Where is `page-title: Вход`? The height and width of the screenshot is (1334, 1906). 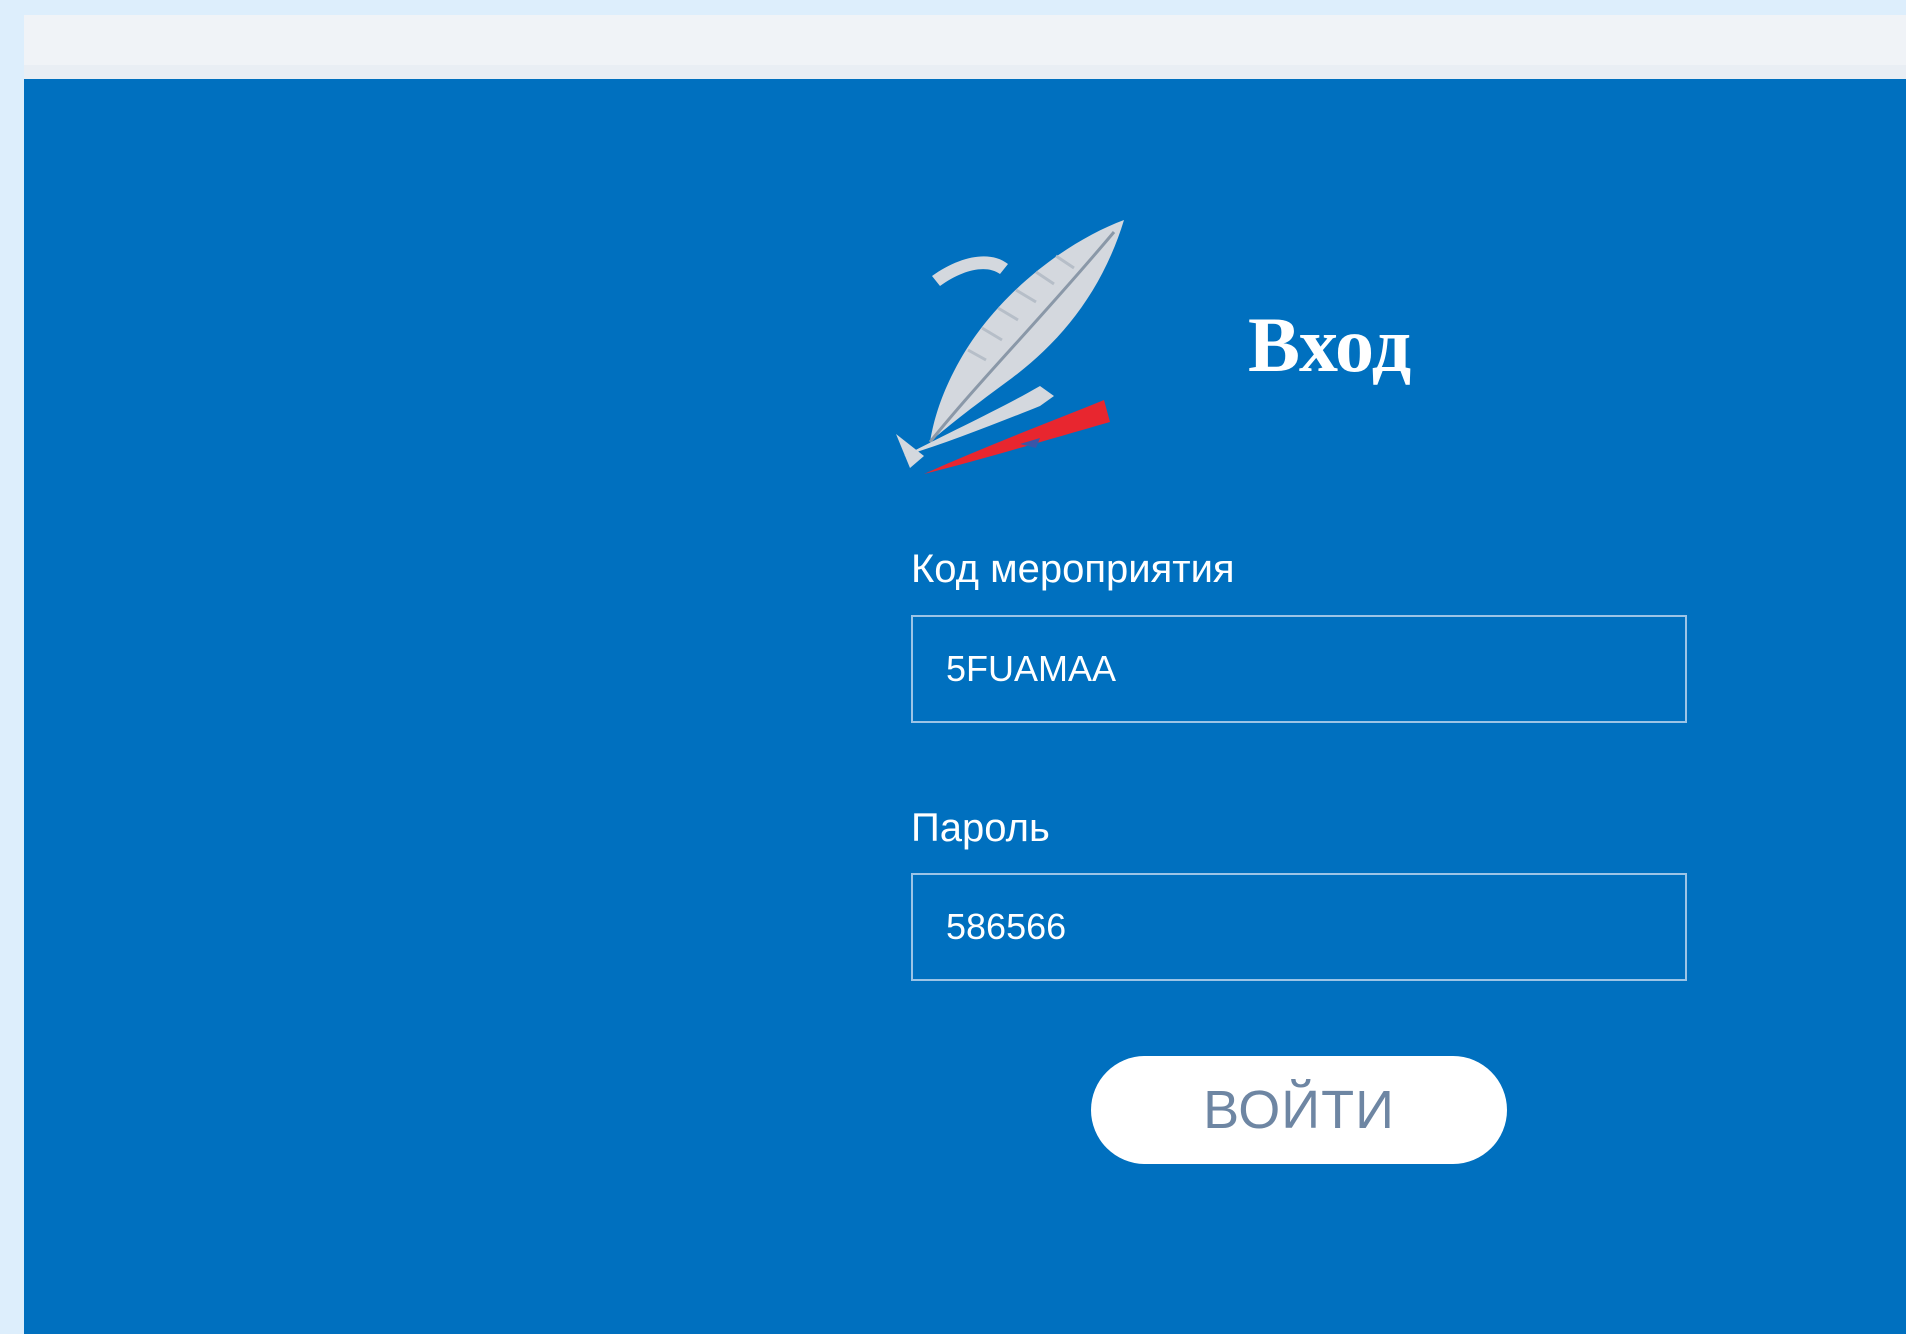
page-title: Вход is located at coordinates (1330, 344).